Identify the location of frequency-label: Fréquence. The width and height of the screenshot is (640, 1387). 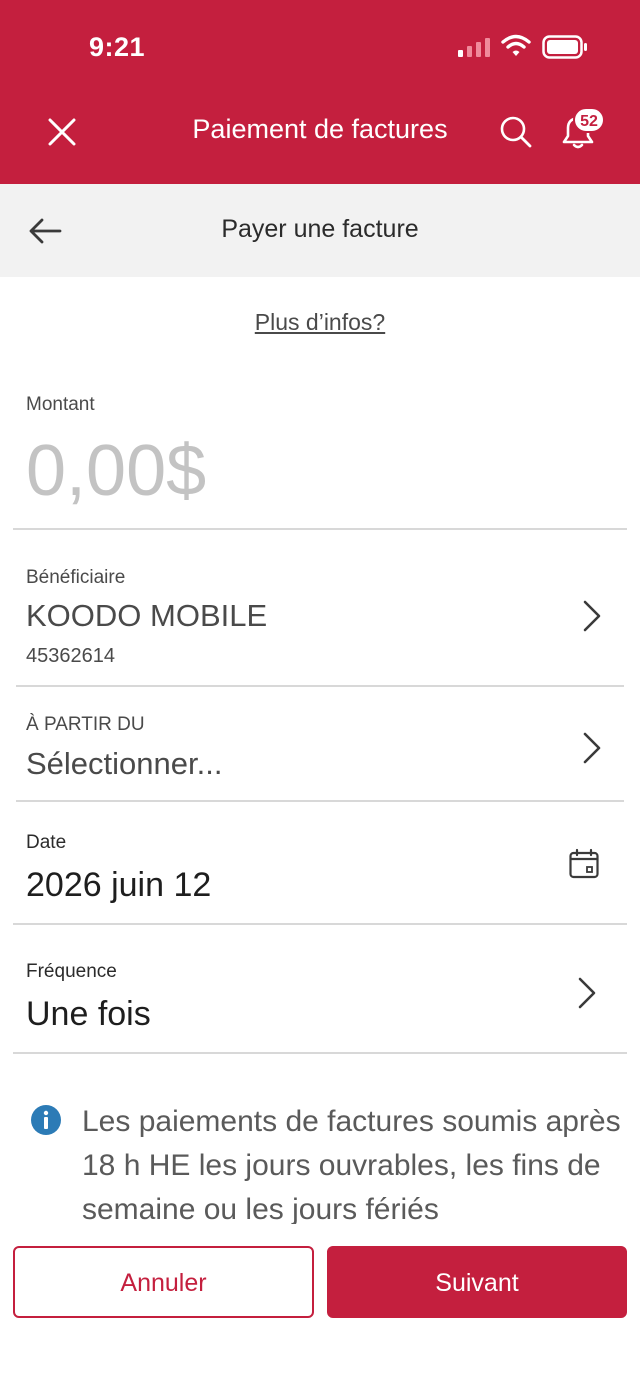
(71, 971).